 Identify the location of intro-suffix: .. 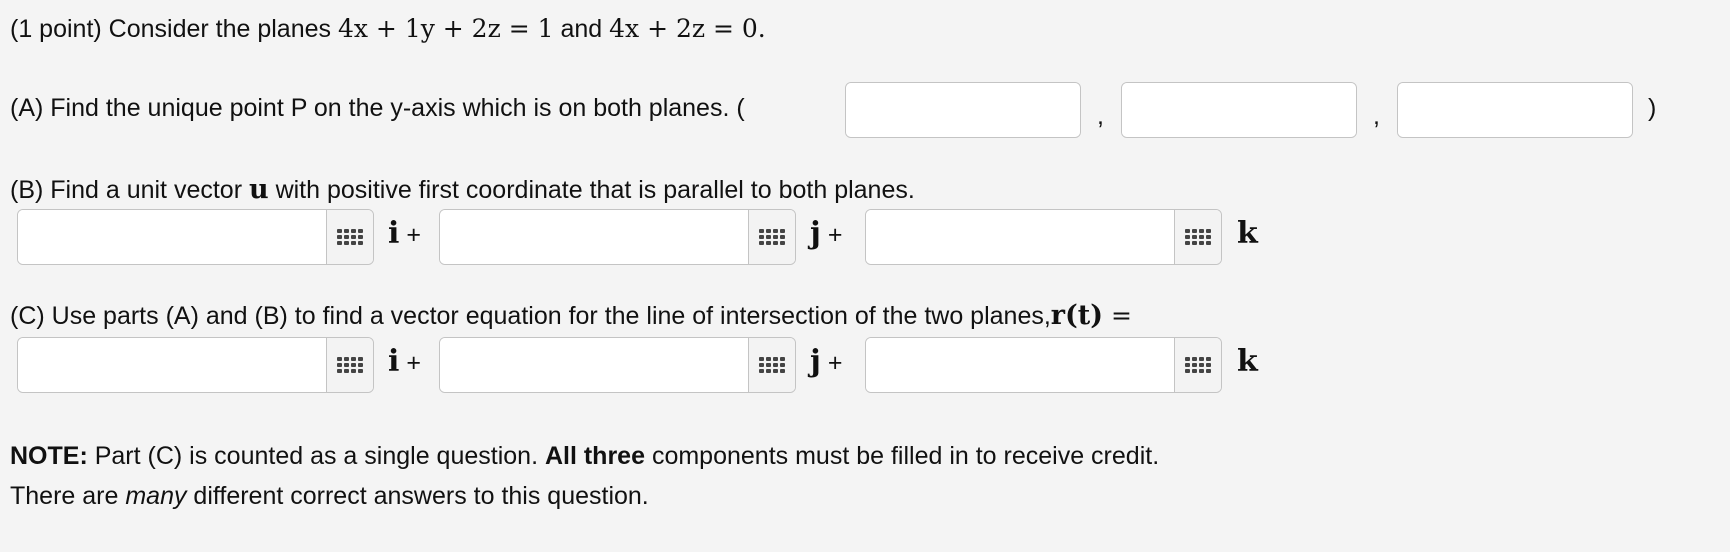
(761, 28).